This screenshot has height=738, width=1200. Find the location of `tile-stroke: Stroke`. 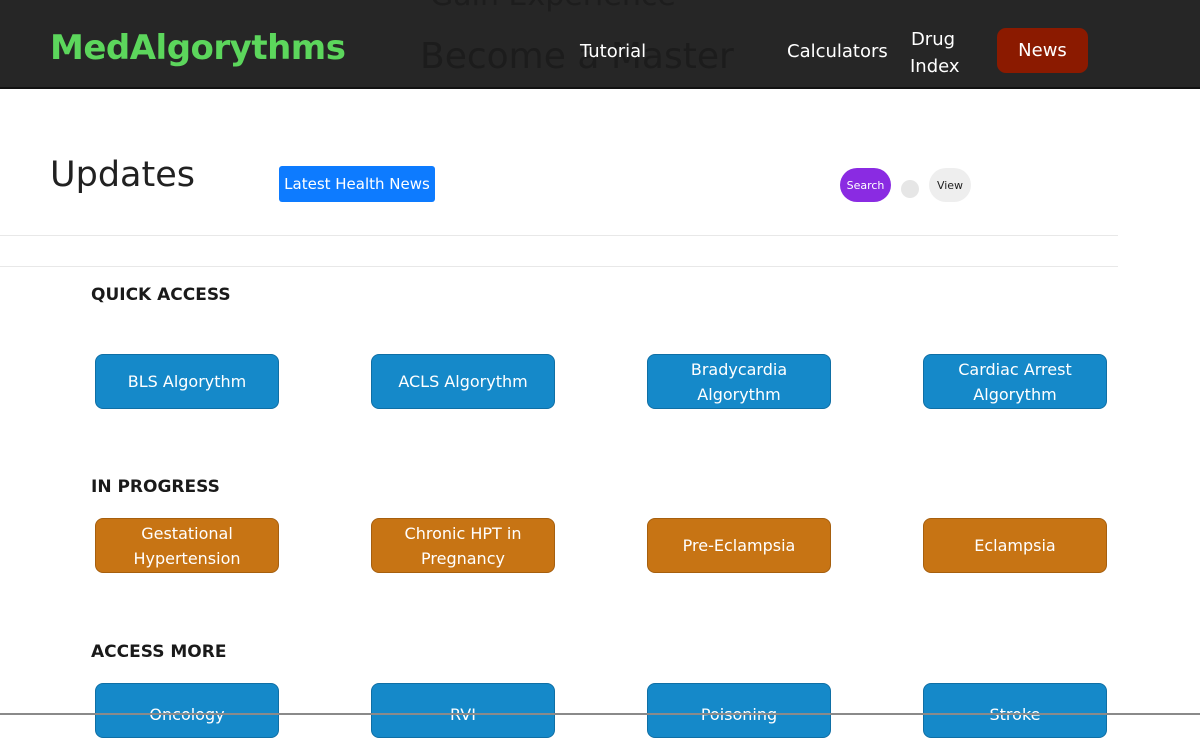

tile-stroke: Stroke is located at coordinates (1015, 710).